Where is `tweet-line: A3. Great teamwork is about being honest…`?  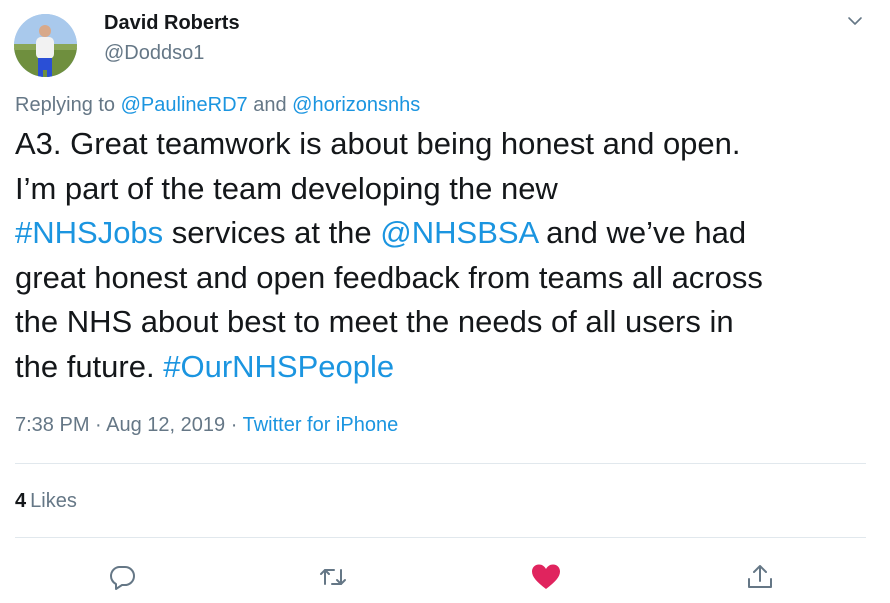 tweet-line: A3. Great teamwork is about being honest… is located at coordinates (378, 143).